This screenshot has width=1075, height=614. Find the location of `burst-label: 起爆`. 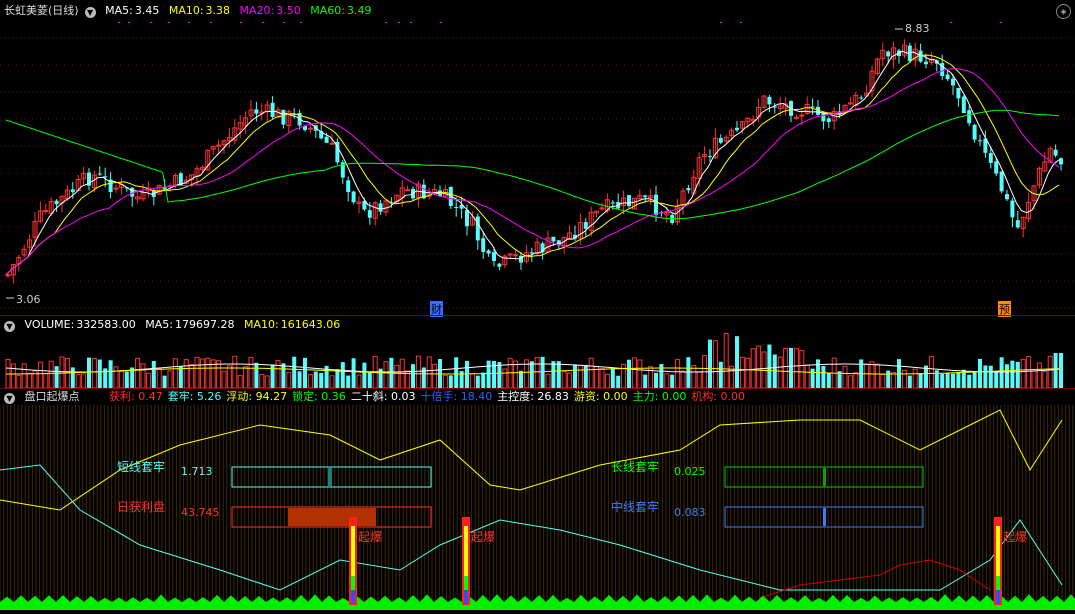

burst-label: 起爆 is located at coordinates (370, 537).